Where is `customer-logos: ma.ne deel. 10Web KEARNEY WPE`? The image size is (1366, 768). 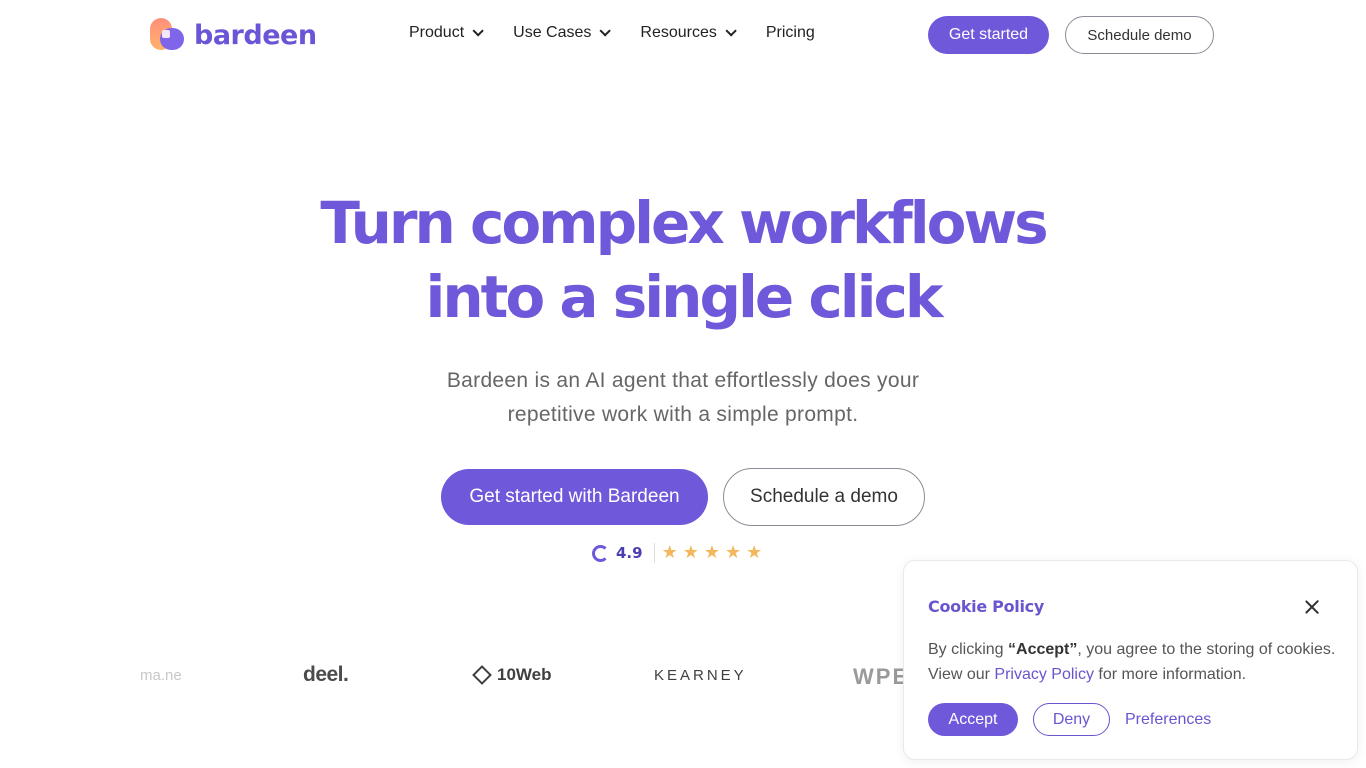 customer-logos: ma.ne deel. 10Web KEARNEY WPE is located at coordinates (452, 677).